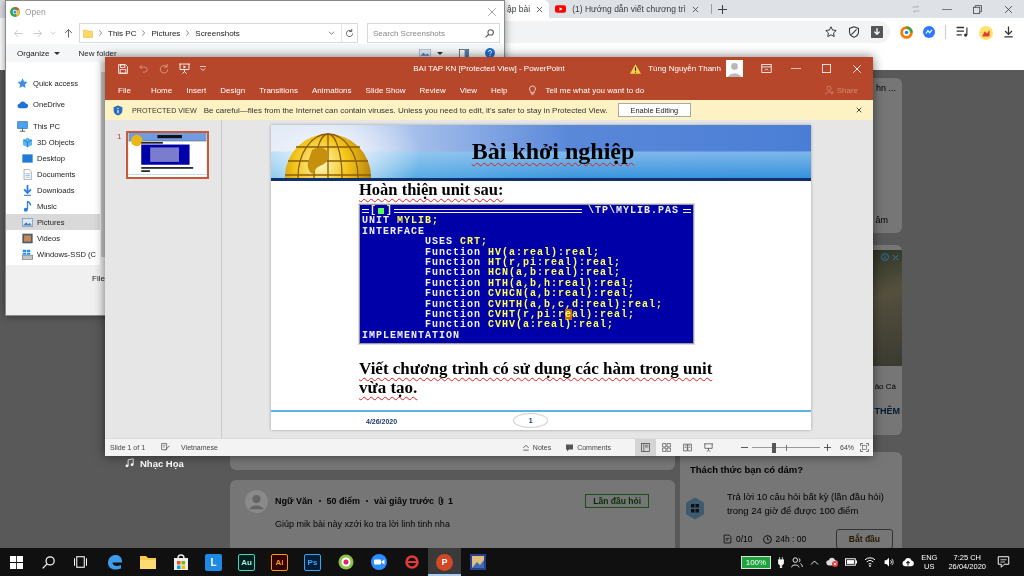  Describe the element at coordinates (962, 31) in the screenshot. I see `playlist-icon` at that location.